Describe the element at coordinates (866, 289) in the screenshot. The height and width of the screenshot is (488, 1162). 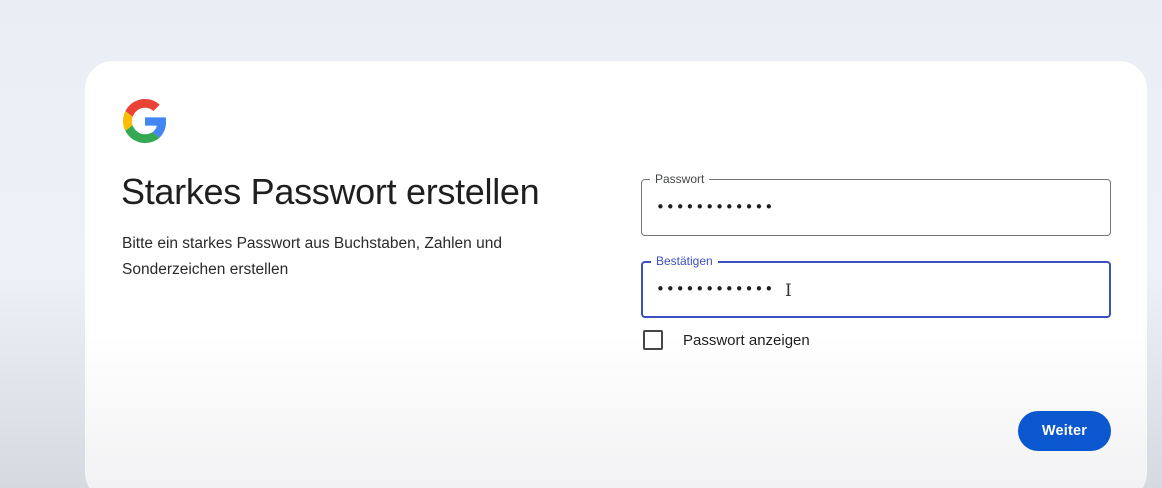
I see `confirm-password-input` at that location.